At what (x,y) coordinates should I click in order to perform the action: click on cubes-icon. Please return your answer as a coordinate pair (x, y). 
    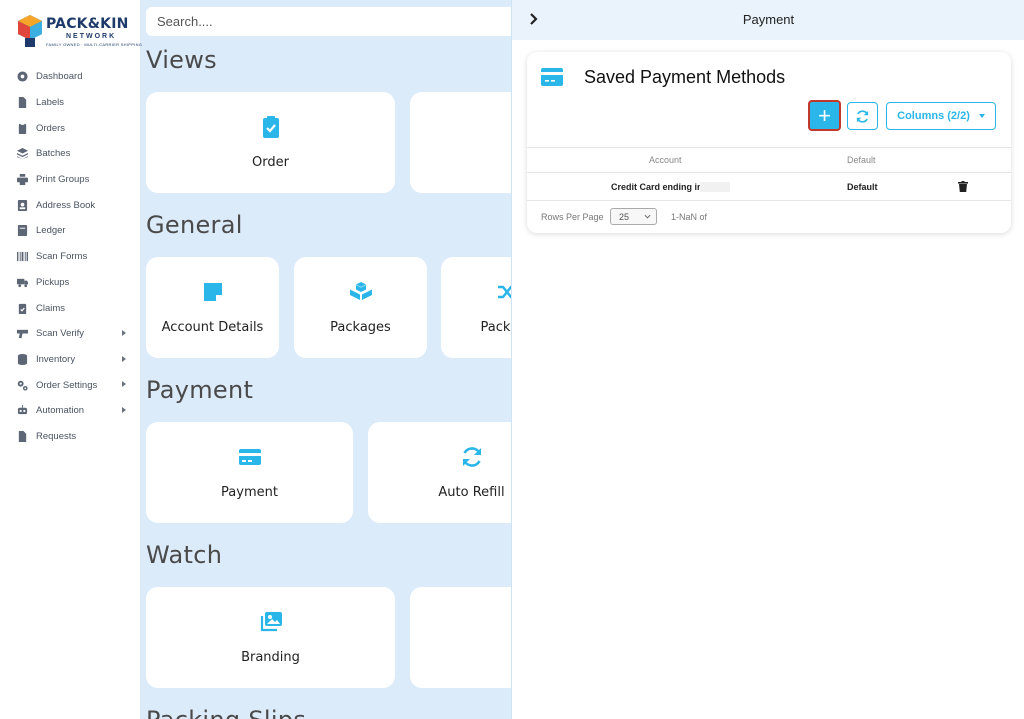
    Looking at the image, I should click on (361, 292).